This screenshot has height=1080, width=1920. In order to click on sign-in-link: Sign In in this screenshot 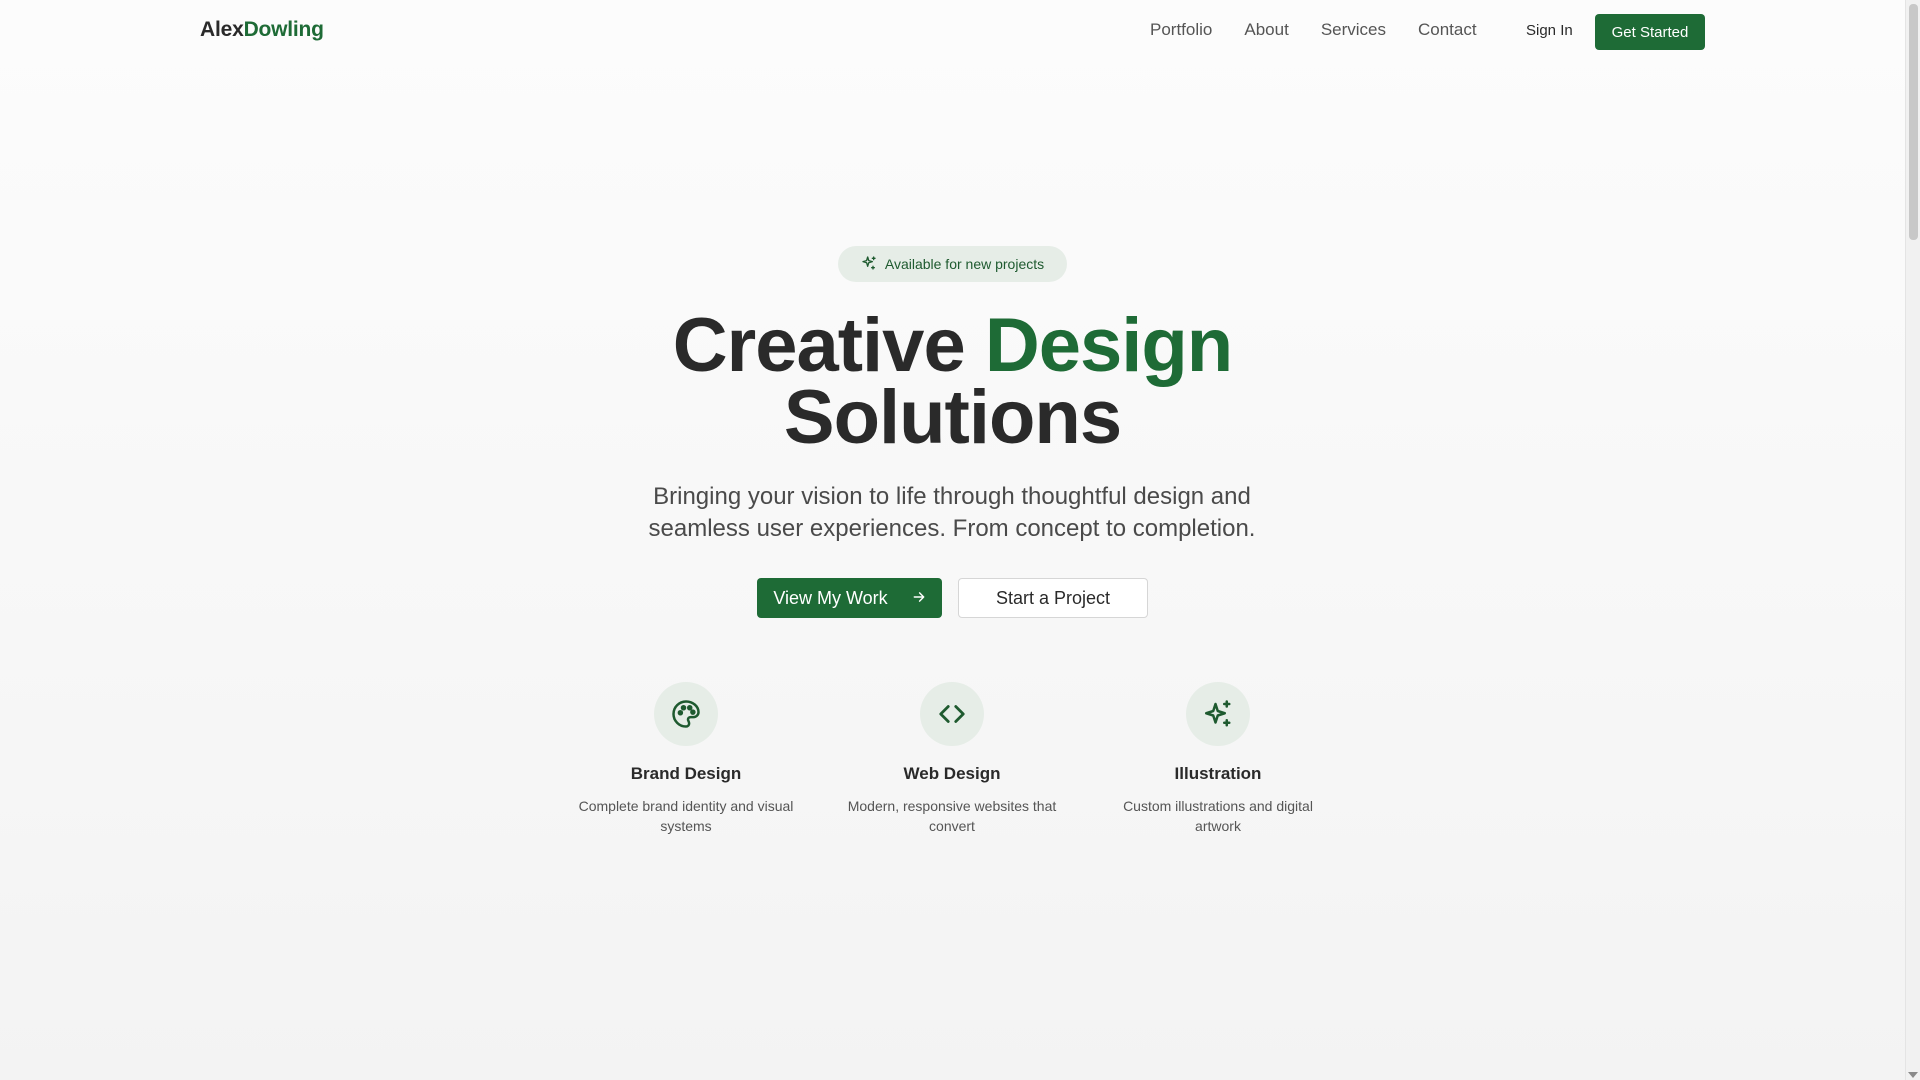, I will do `click(1549, 30)`.